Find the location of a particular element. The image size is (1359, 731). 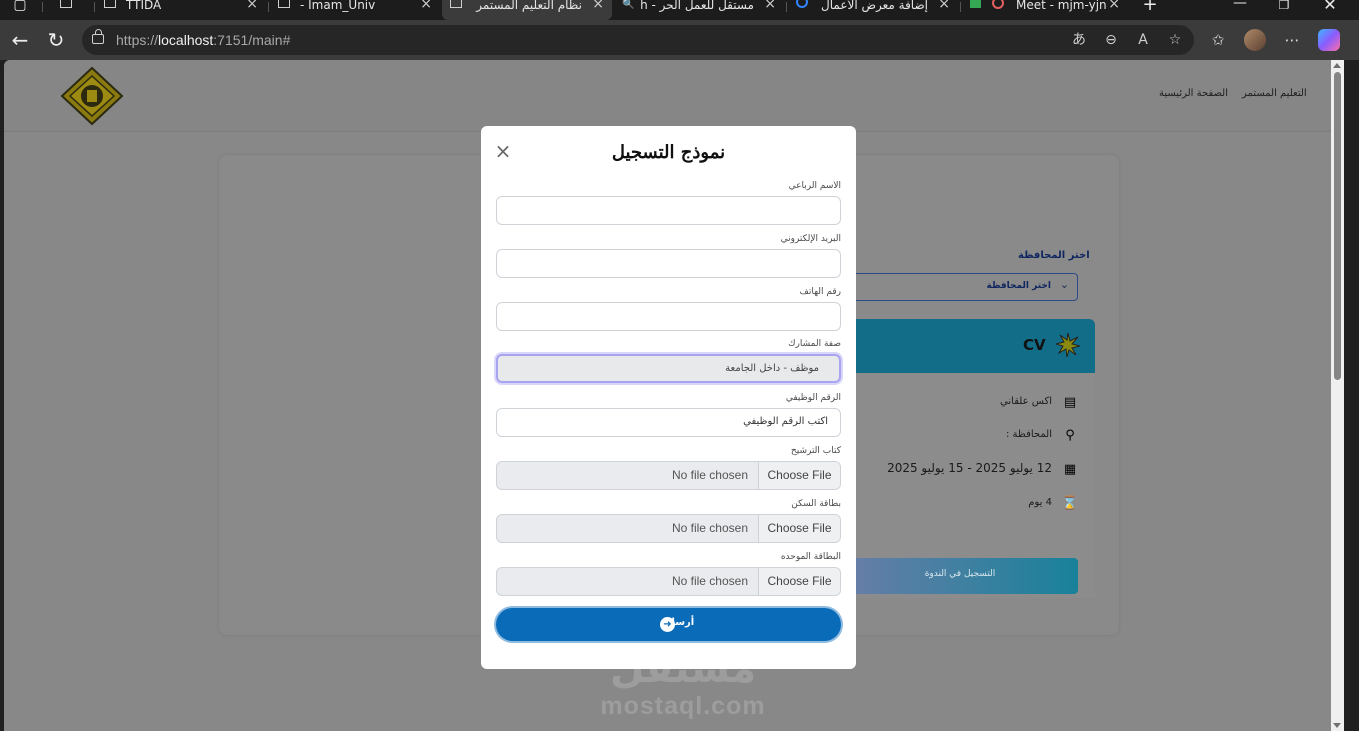

unified-card-file-input: Choose File No file chosen is located at coordinates (668, 581).